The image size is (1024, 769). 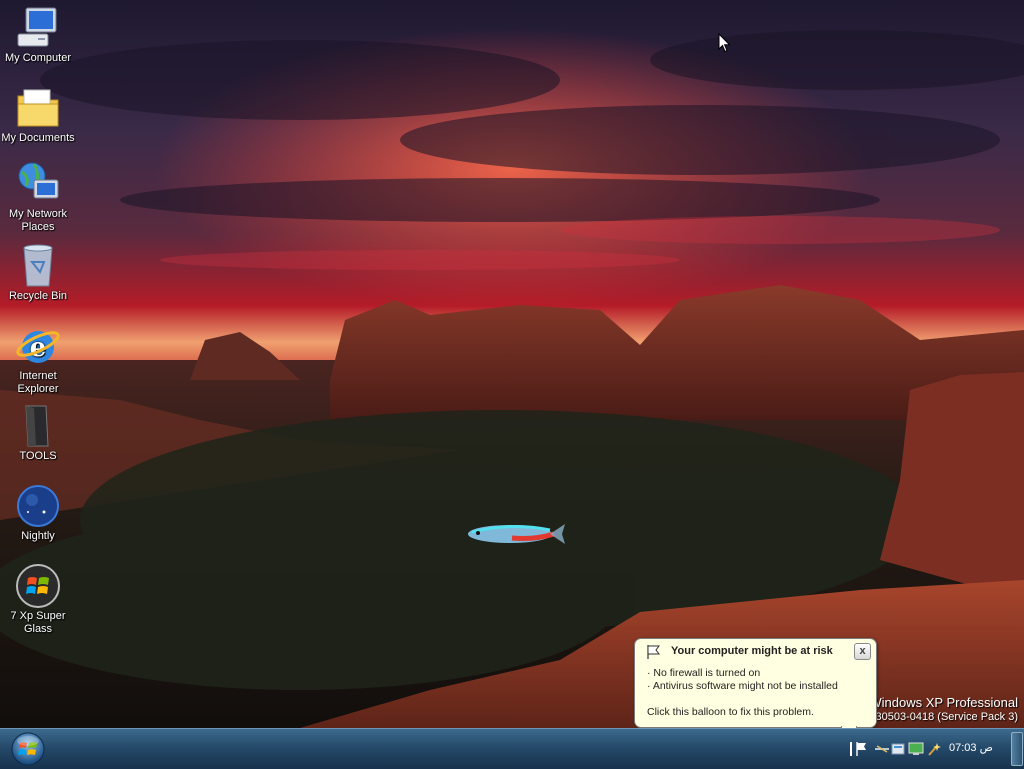 I want to click on desktop-icon-label: My Computer, so click(x=38, y=58).